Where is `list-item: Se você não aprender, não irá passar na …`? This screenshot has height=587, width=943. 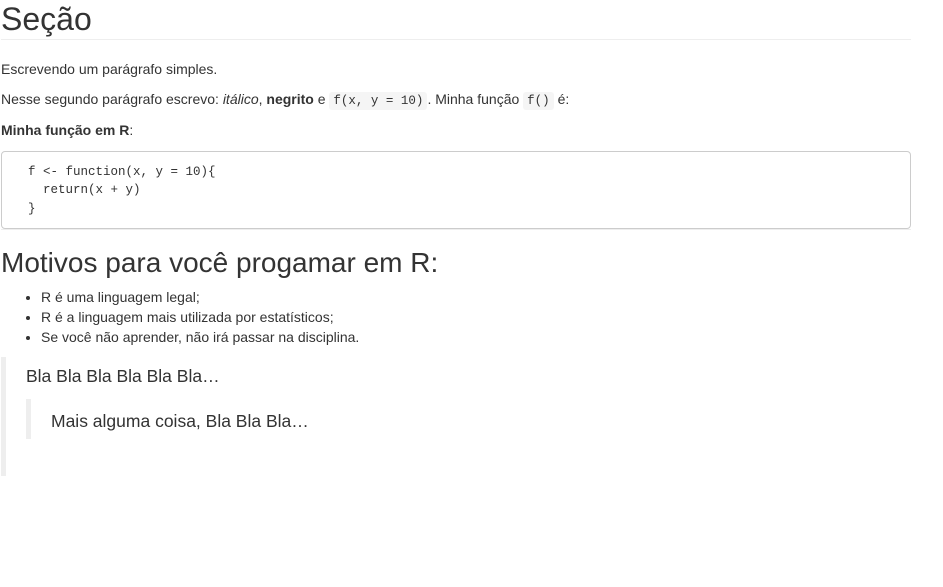
list-item: Se você não aprender, não irá passar na … is located at coordinates (476, 337).